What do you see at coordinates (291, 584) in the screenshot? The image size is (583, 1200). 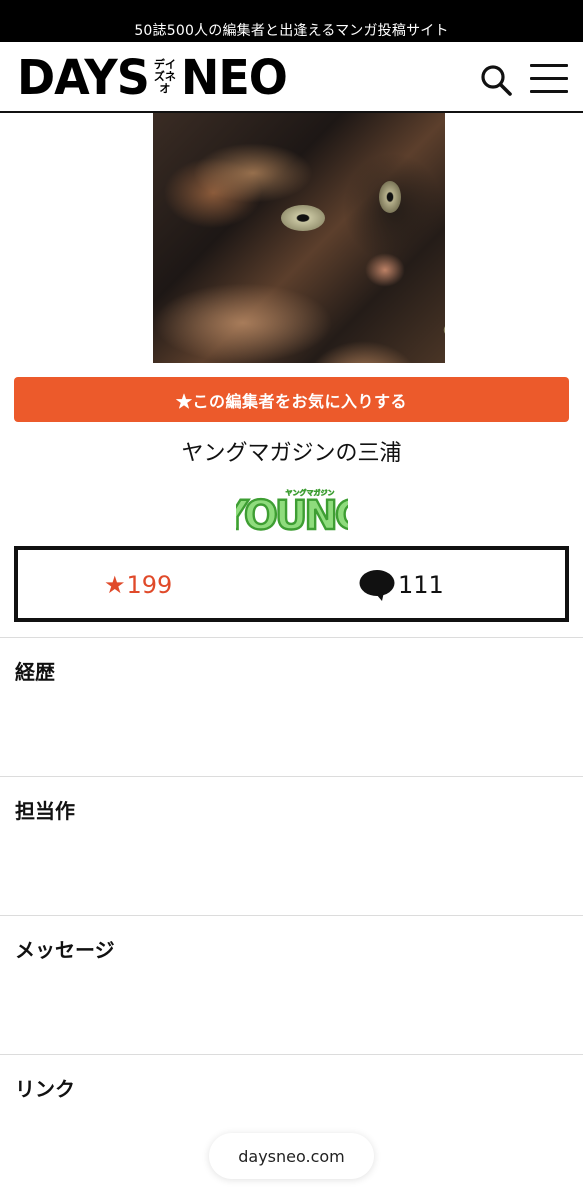 I see `stats-box: ★ 199 111` at bounding box center [291, 584].